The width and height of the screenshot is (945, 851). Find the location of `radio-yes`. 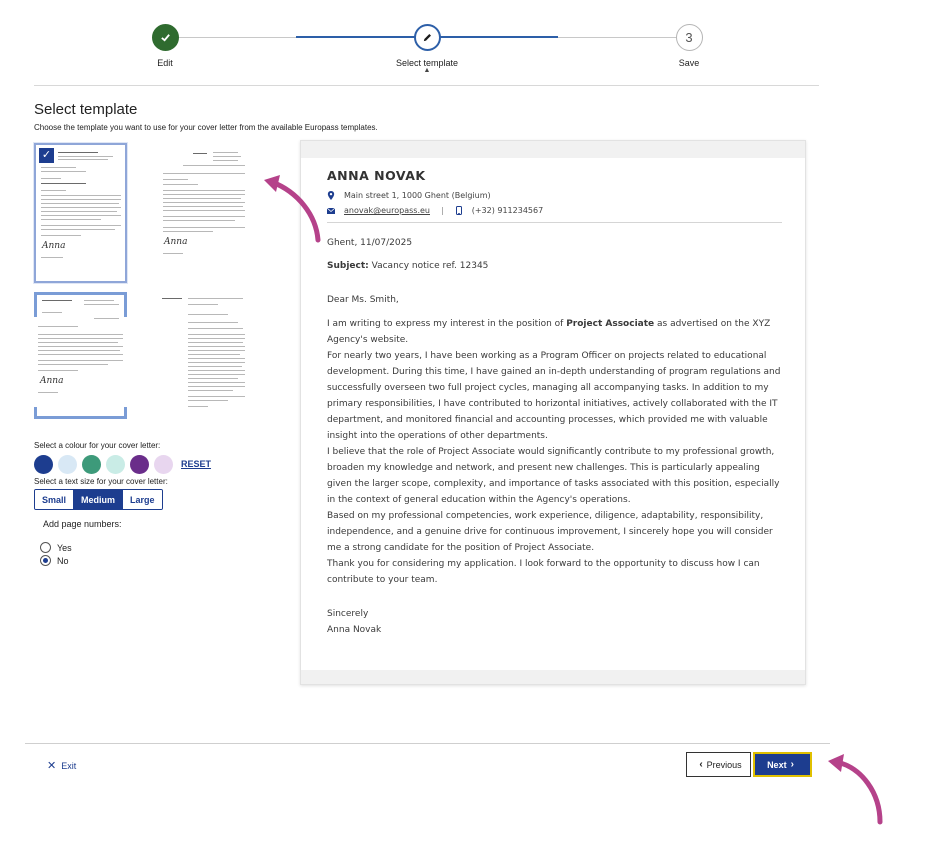

radio-yes is located at coordinates (45, 547).